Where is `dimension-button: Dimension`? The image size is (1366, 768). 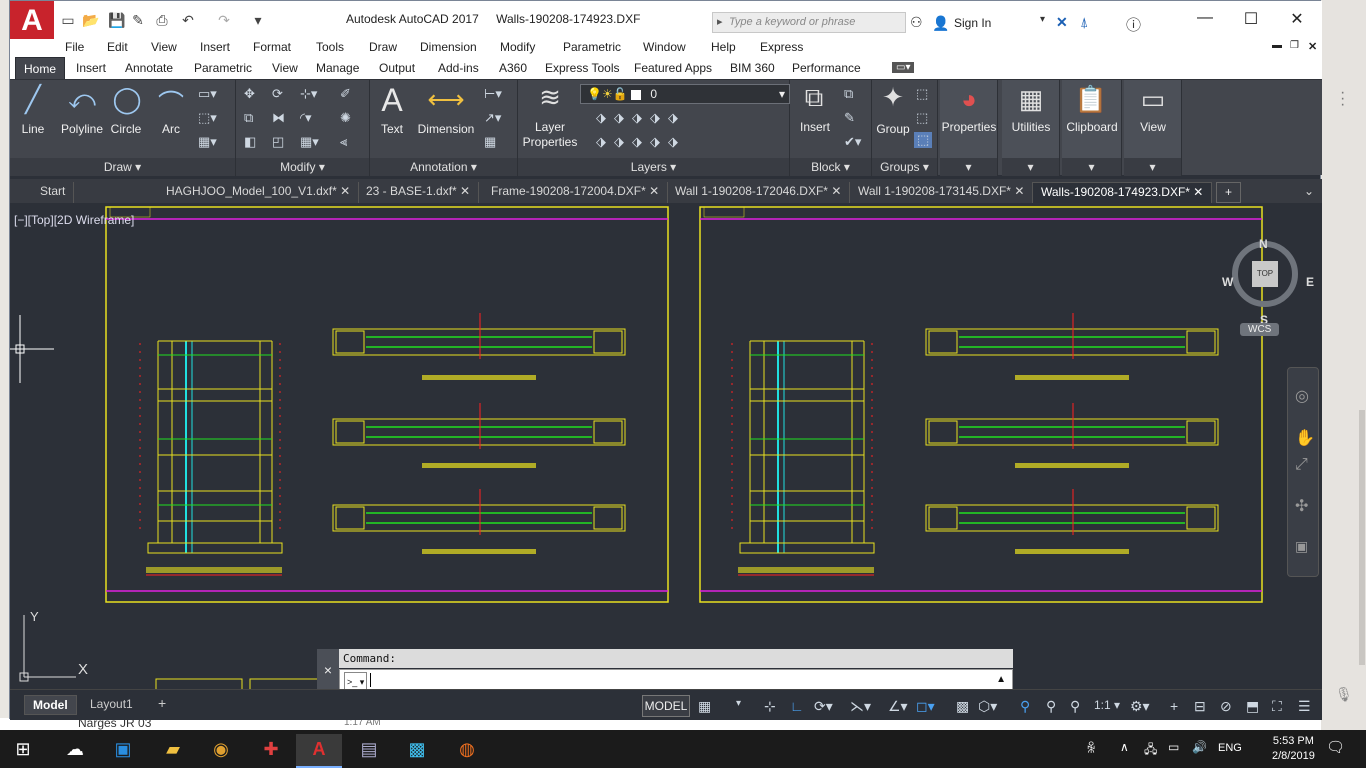 dimension-button: Dimension is located at coordinates (446, 129).